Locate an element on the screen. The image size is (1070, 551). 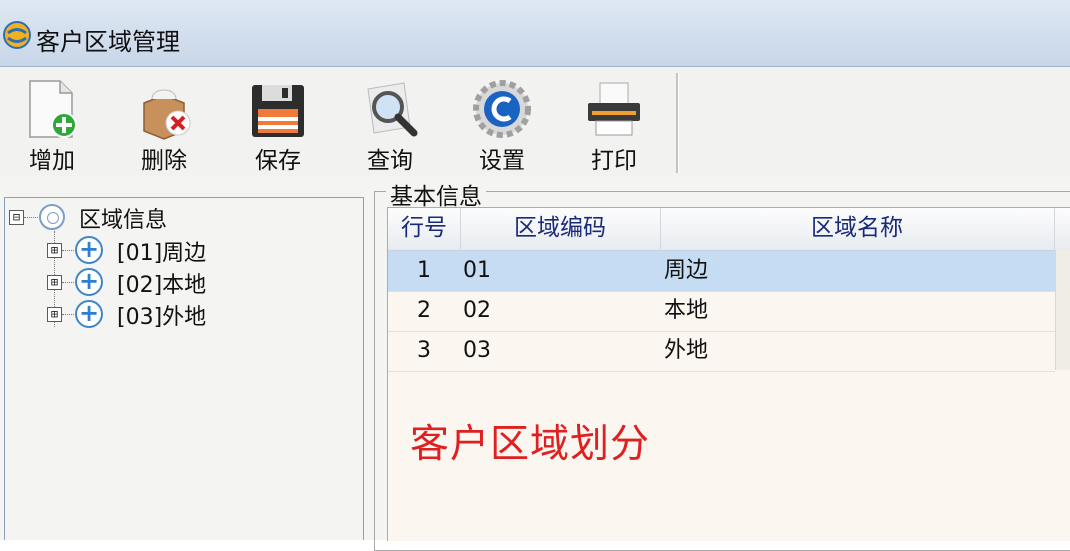
table-row: 3 03 外地 is located at coordinates (721, 351).